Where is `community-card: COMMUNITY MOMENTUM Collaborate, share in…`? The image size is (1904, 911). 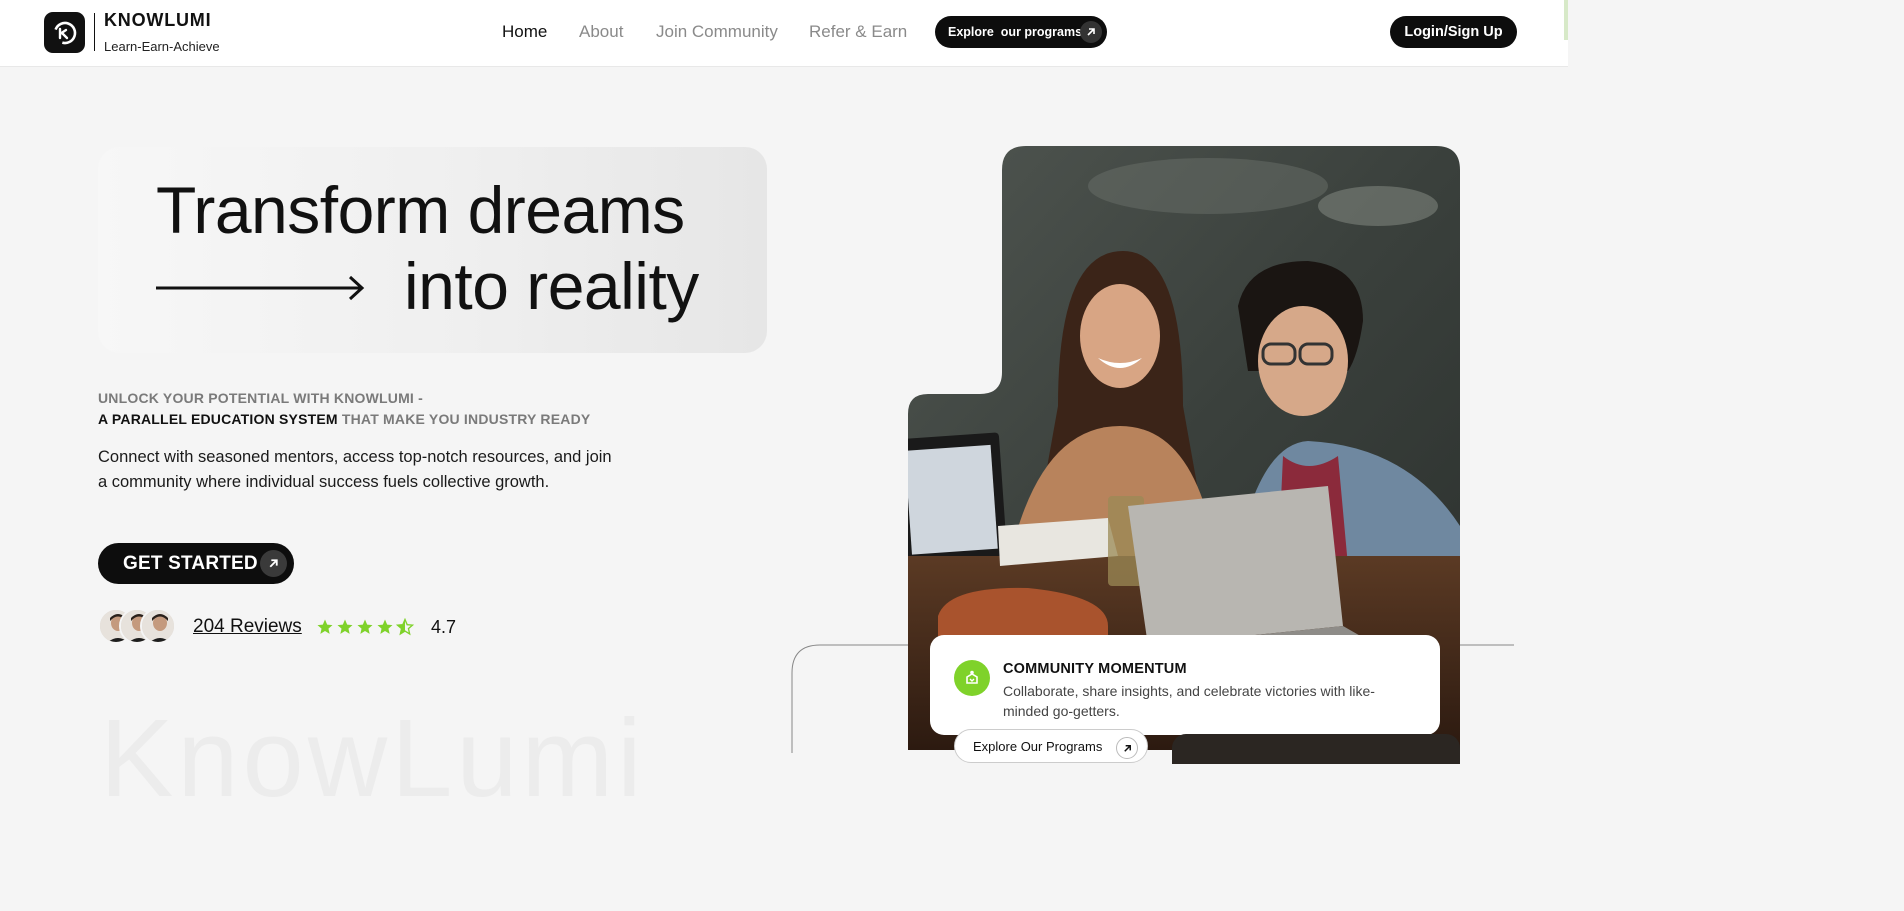 community-card: COMMUNITY MOMENTUM Collaborate, share in… is located at coordinates (1185, 685).